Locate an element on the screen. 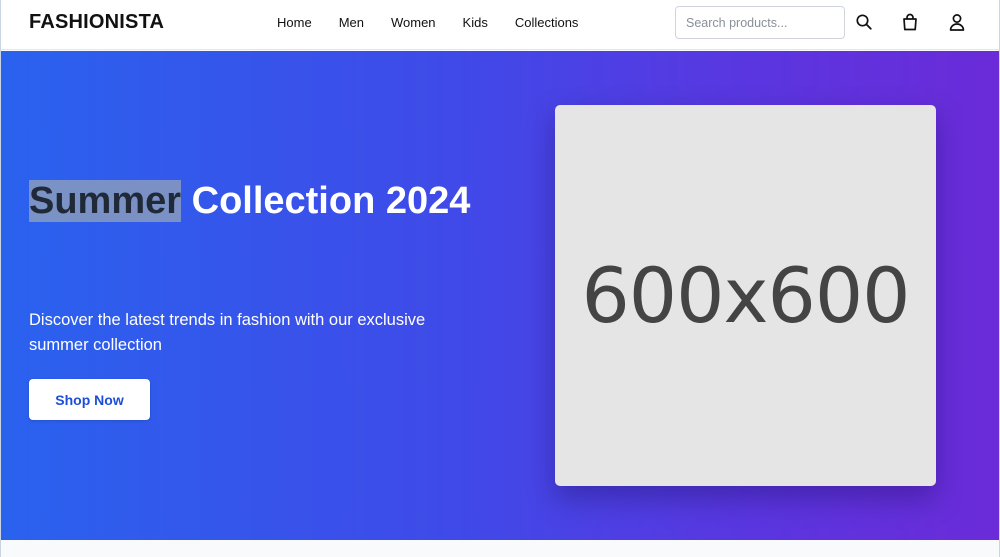  nav-link-kids: Kids is located at coordinates (475, 22).